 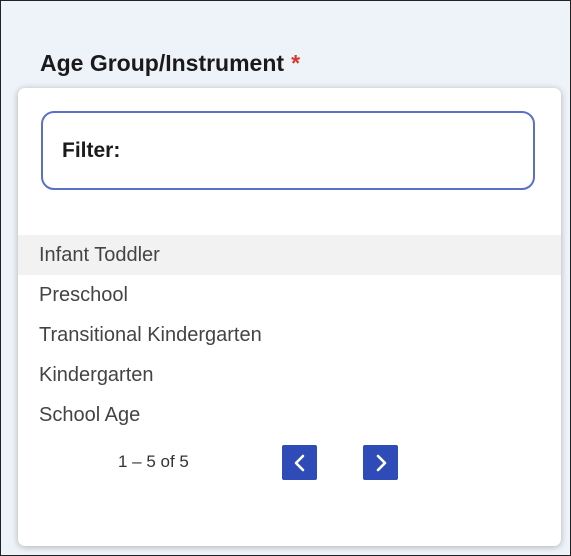 I want to click on chevron-left-icon, so click(x=299, y=462).